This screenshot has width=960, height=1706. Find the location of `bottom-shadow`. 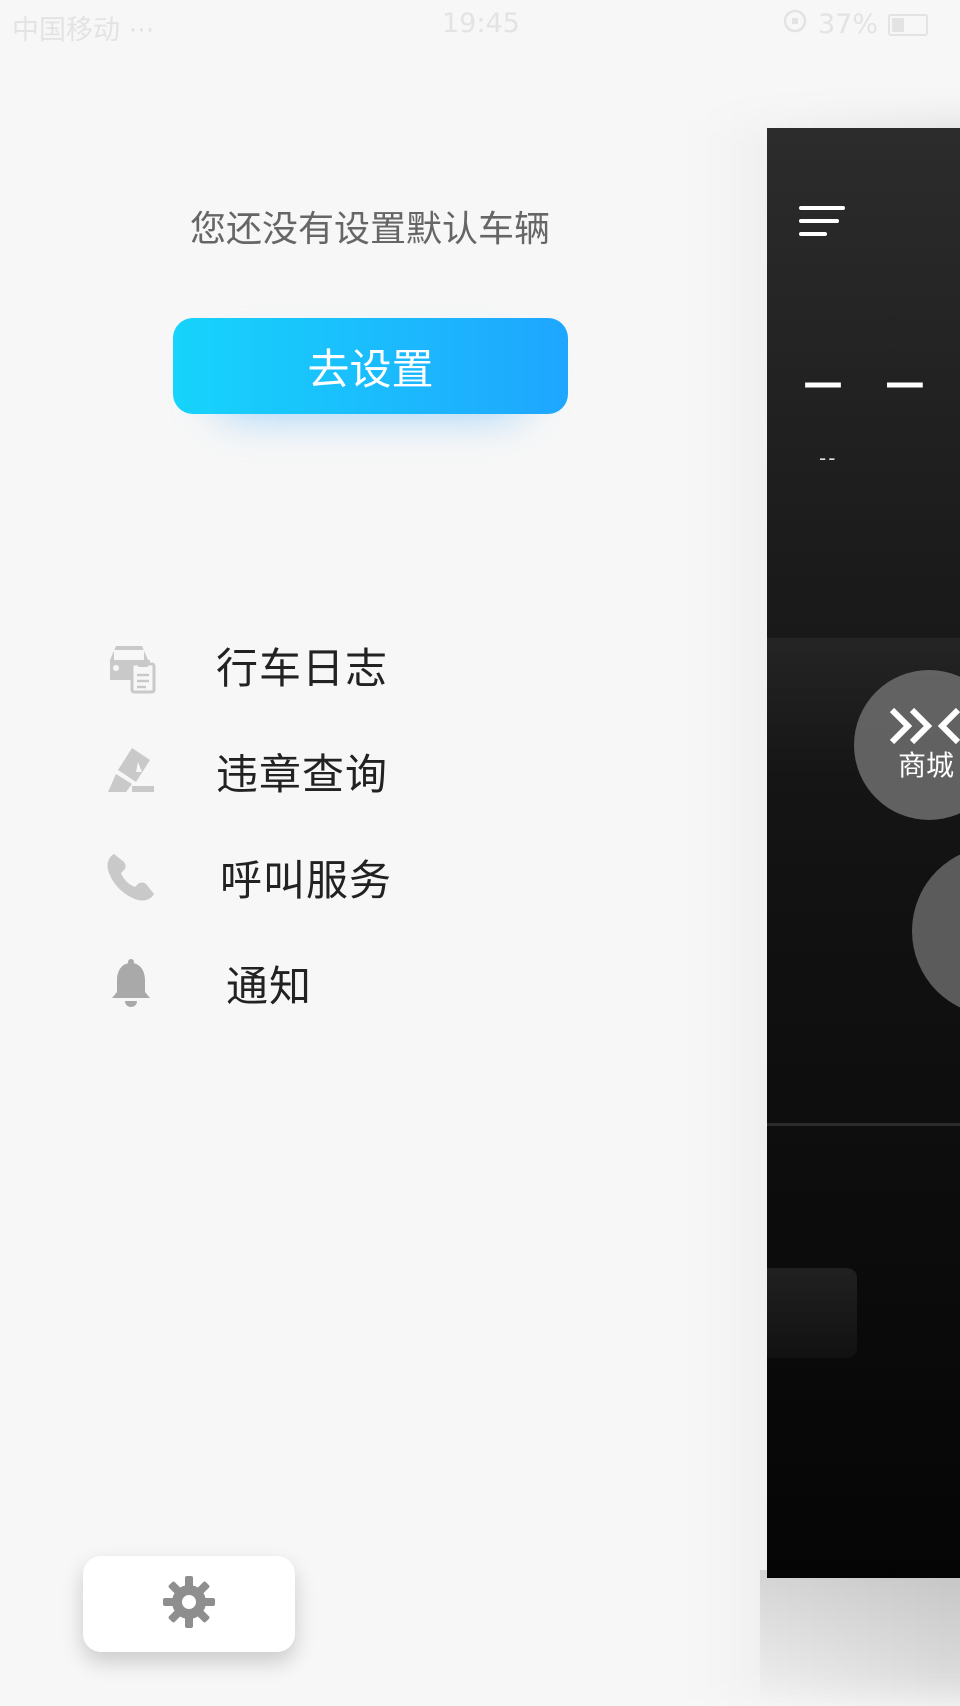

bottom-shadow is located at coordinates (860, 1638).